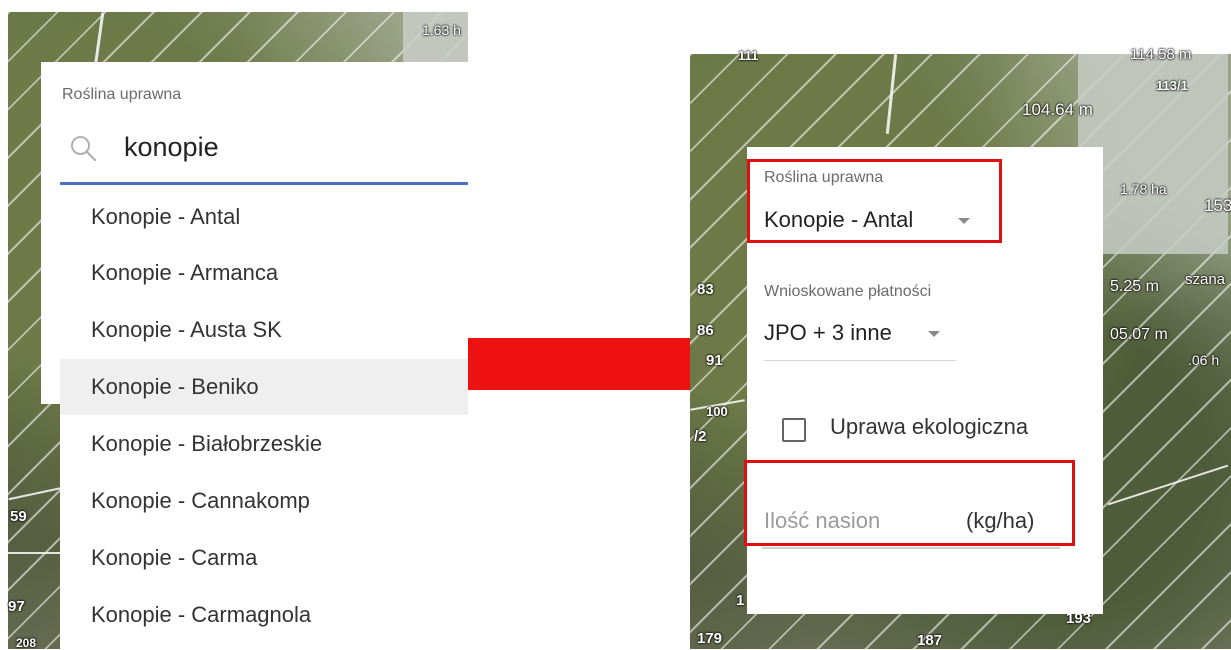 The height and width of the screenshot is (650, 1231). Describe the element at coordinates (16, 606) in the screenshot. I see `map-label: 97` at that location.